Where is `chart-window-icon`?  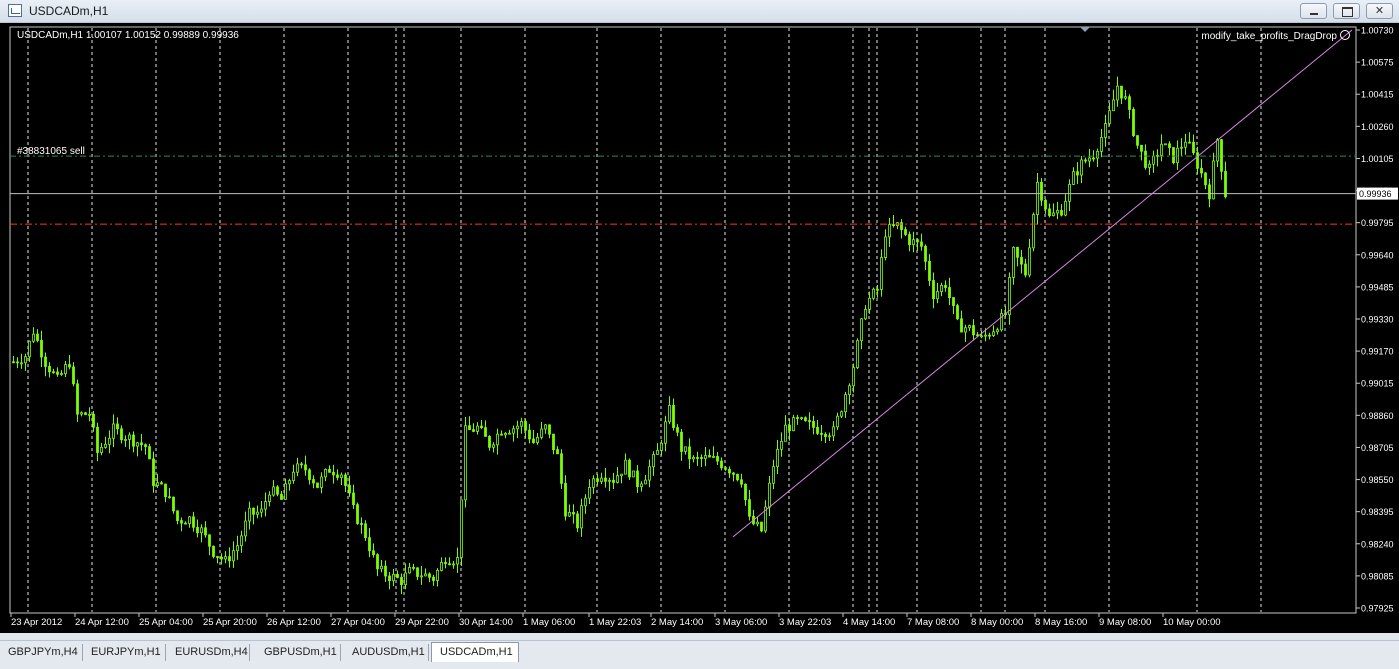
chart-window-icon is located at coordinates (15, 10).